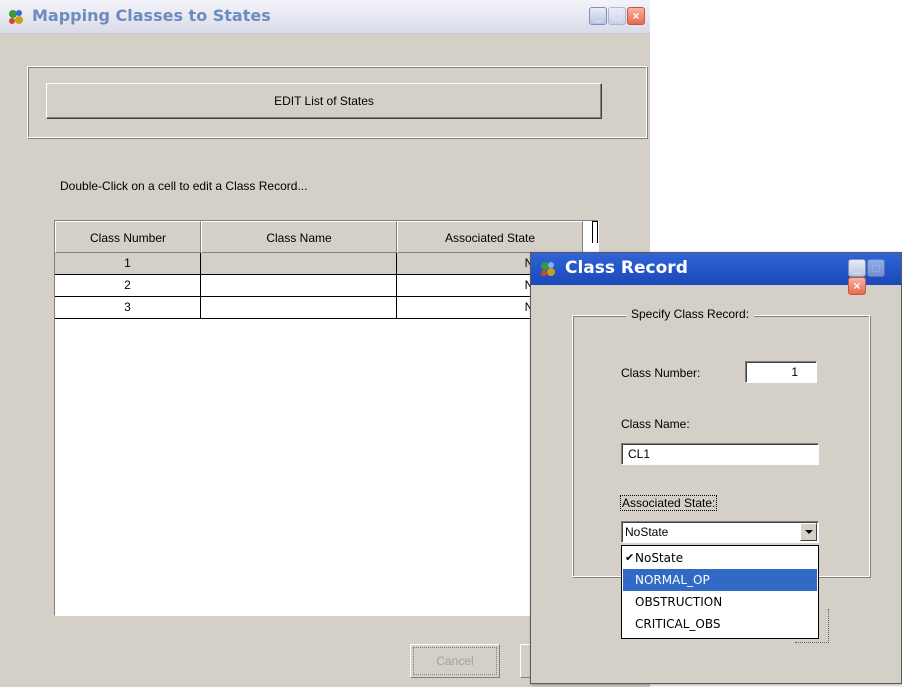  What do you see at coordinates (128, 286) in the screenshot?
I see `cell-class-number: 2` at bounding box center [128, 286].